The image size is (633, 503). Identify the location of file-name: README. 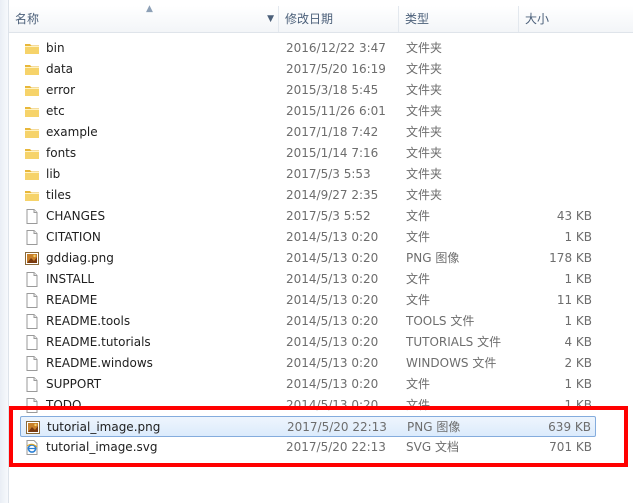
(72, 300).